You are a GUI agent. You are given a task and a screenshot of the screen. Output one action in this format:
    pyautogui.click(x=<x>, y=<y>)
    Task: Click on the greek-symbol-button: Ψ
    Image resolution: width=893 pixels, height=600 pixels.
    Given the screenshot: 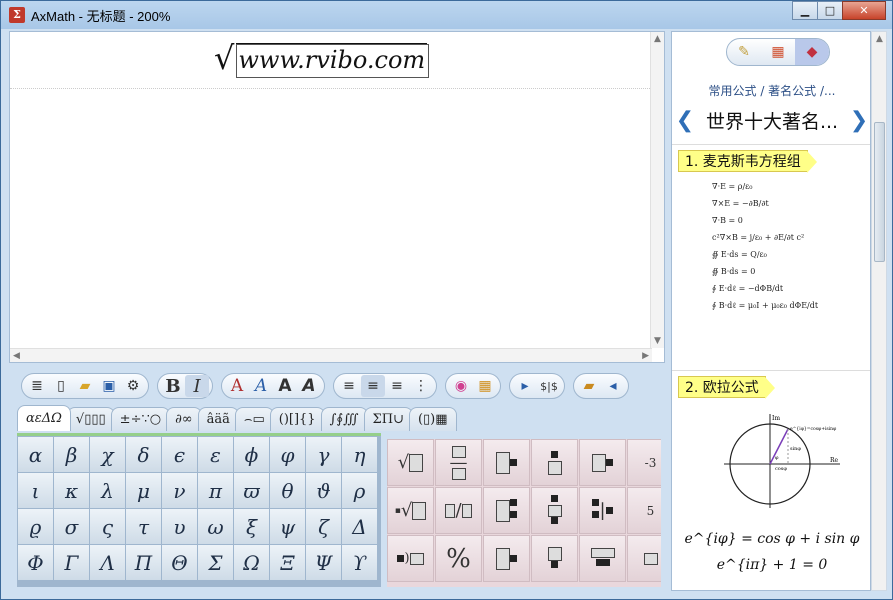 What is the action you would take?
    pyautogui.click(x=323, y=562)
    